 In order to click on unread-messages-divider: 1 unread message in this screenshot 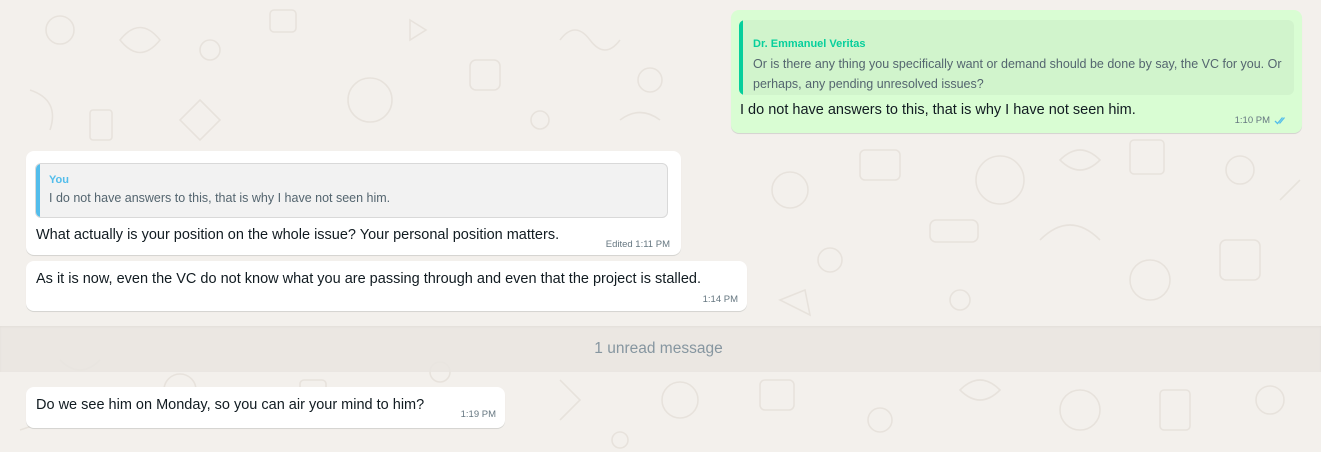, I will do `click(660, 349)`.